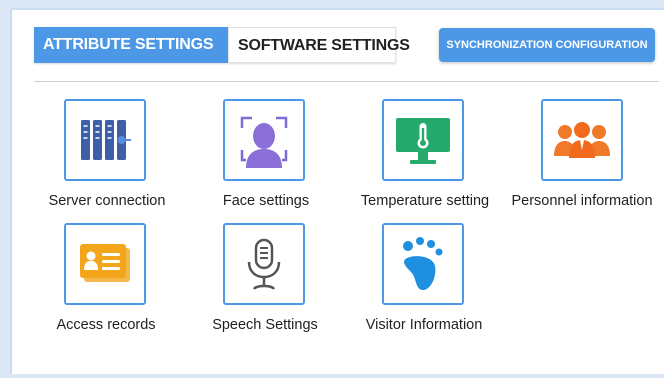 The height and width of the screenshot is (378, 664). I want to click on footprint-icon, so click(423, 264).